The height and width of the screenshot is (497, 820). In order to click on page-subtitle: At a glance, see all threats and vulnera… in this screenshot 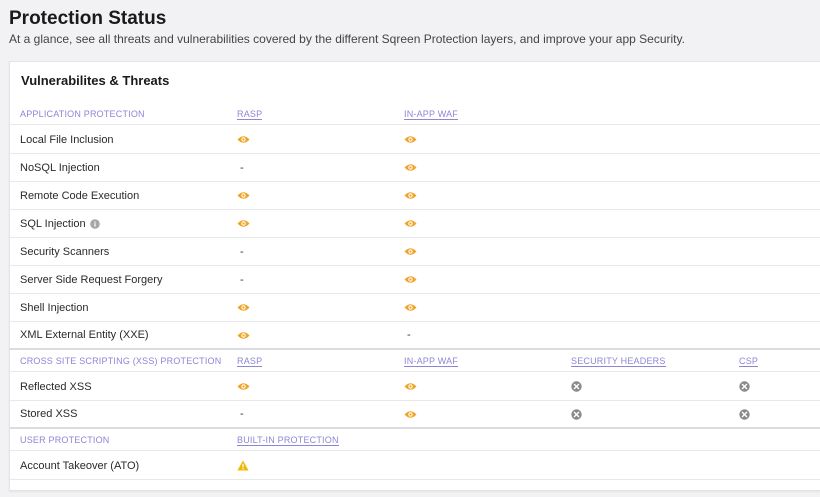, I will do `click(347, 39)`.